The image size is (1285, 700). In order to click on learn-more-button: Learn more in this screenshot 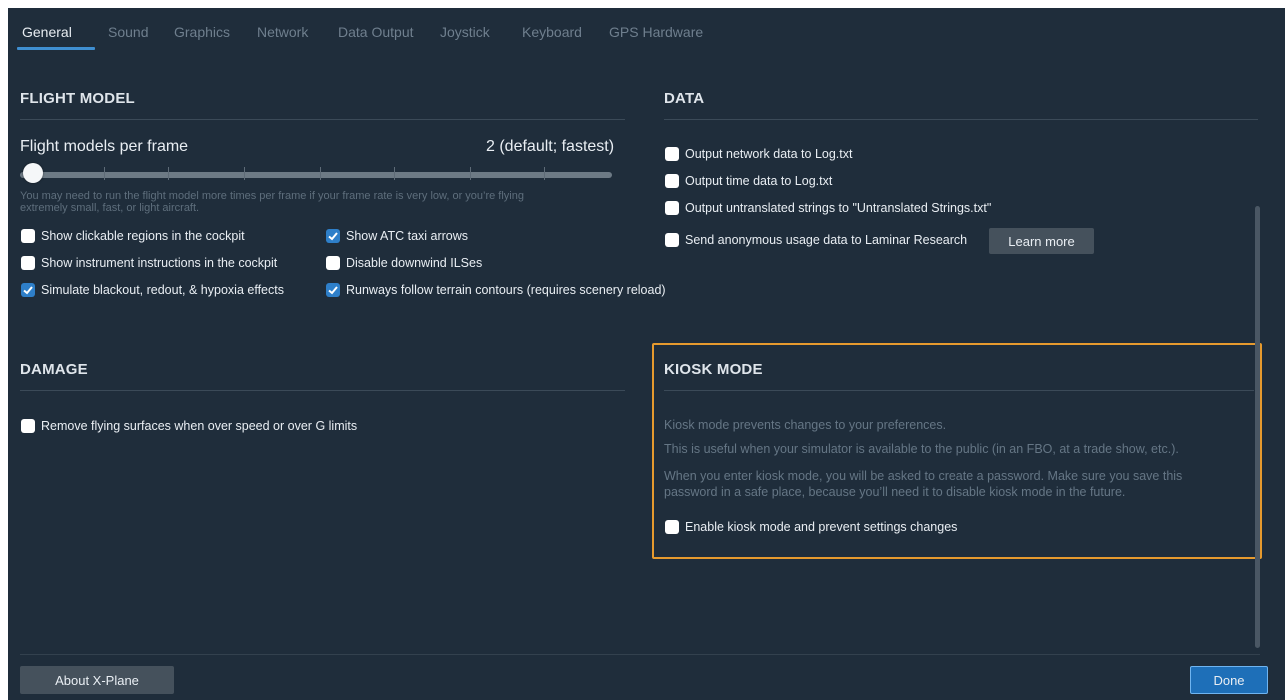, I will do `click(1041, 241)`.